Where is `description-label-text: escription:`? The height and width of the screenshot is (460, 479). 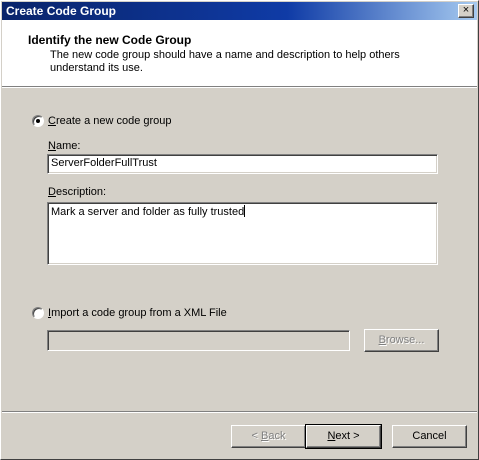 description-label-text: escription: is located at coordinates (81, 192).